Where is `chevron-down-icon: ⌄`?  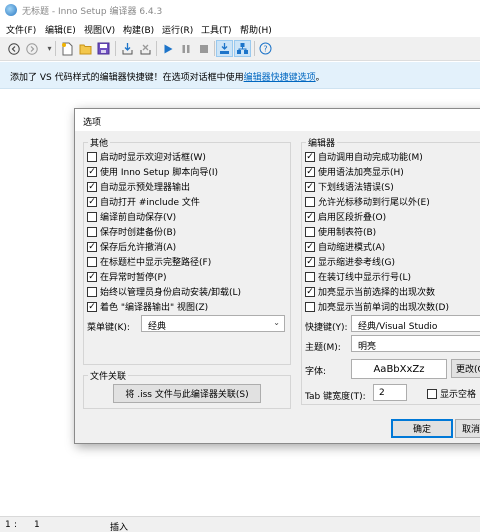
chevron-down-icon: ⌄ is located at coordinates (276, 322).